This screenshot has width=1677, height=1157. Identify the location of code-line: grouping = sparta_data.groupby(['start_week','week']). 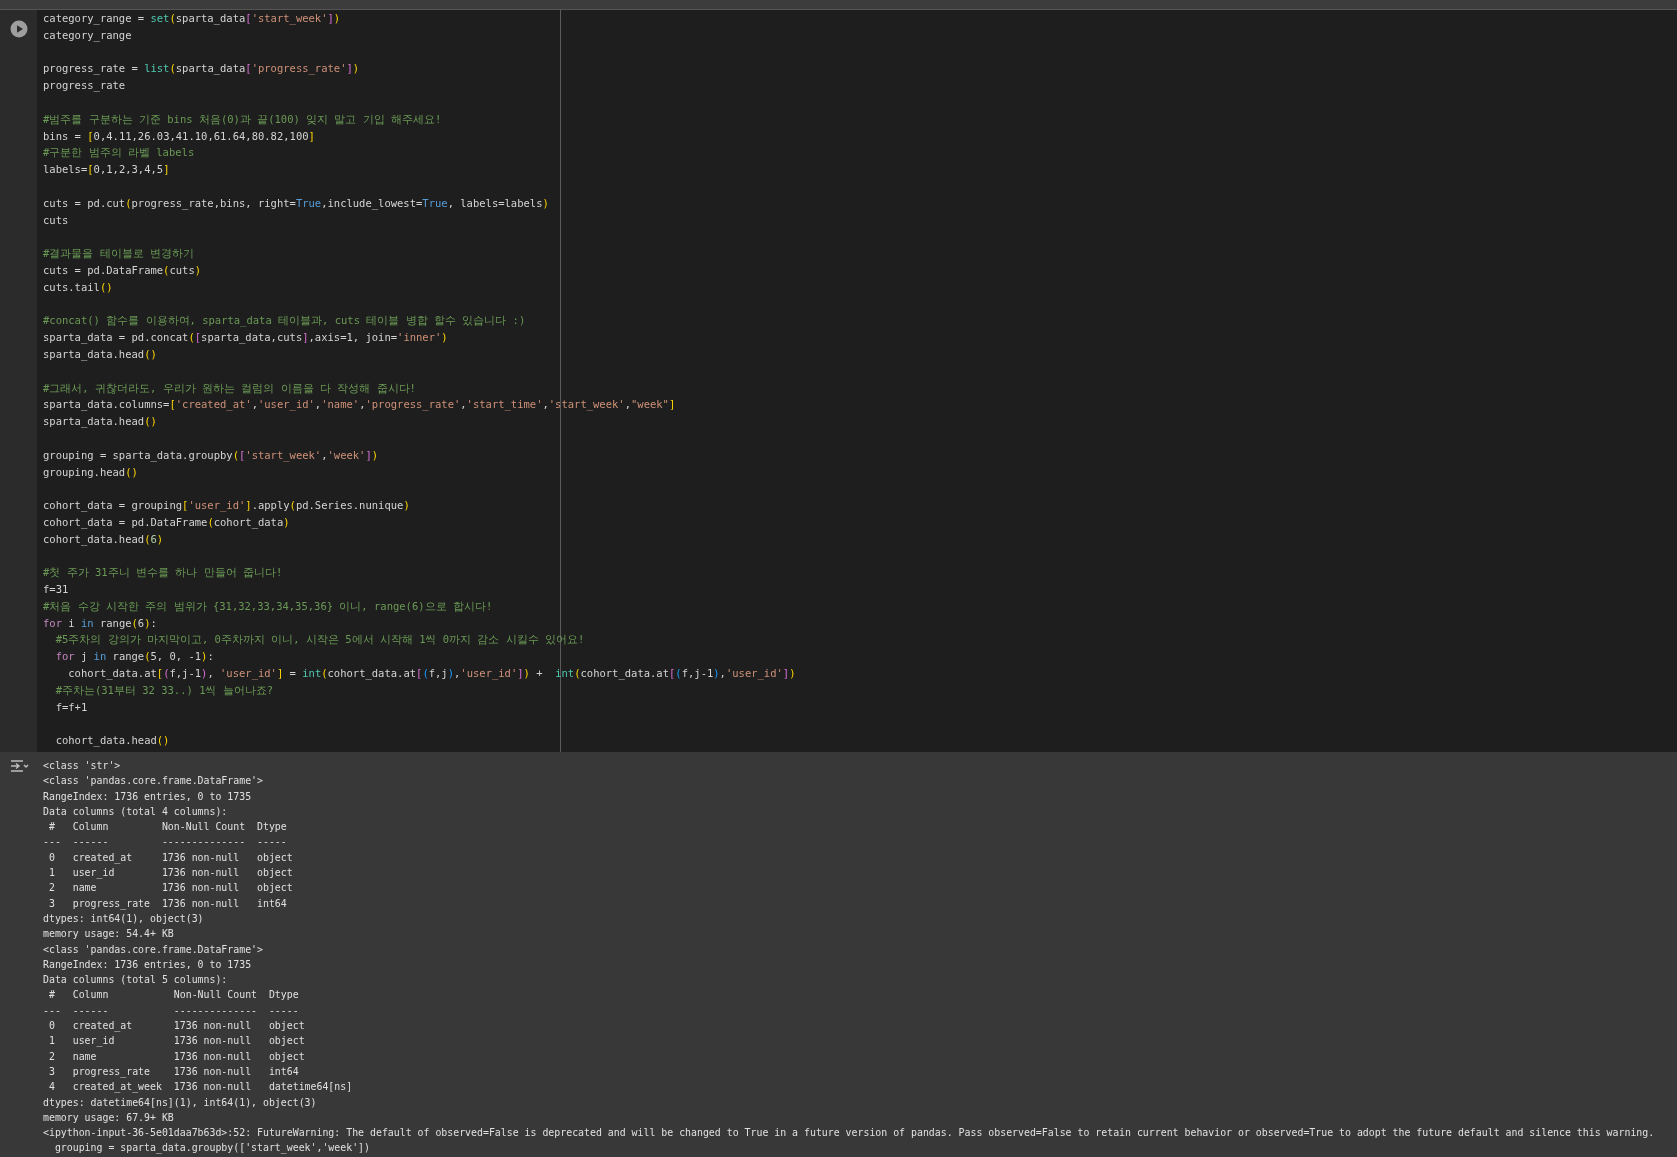
(211, 455).